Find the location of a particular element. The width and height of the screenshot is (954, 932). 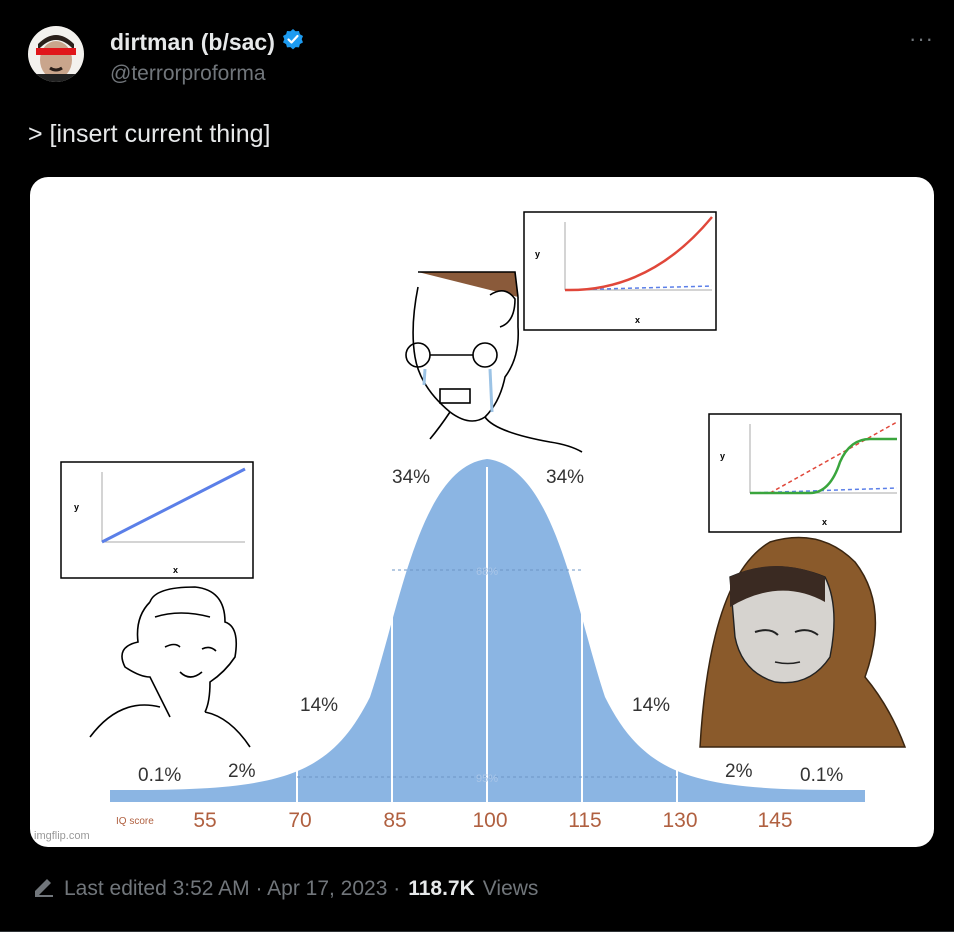

edit-pencil-icon is located at coordinates (44, 889).